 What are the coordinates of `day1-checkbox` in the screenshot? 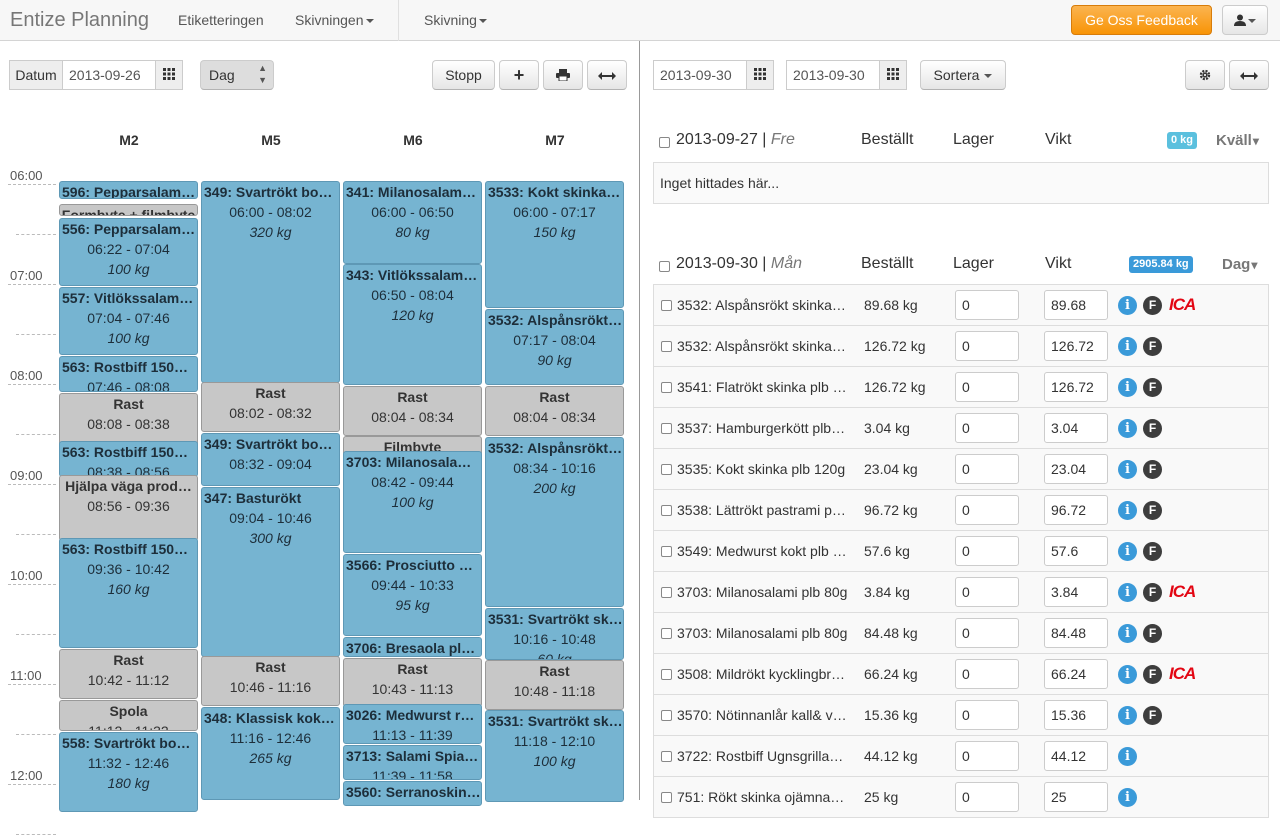 It's located at (664, 142).